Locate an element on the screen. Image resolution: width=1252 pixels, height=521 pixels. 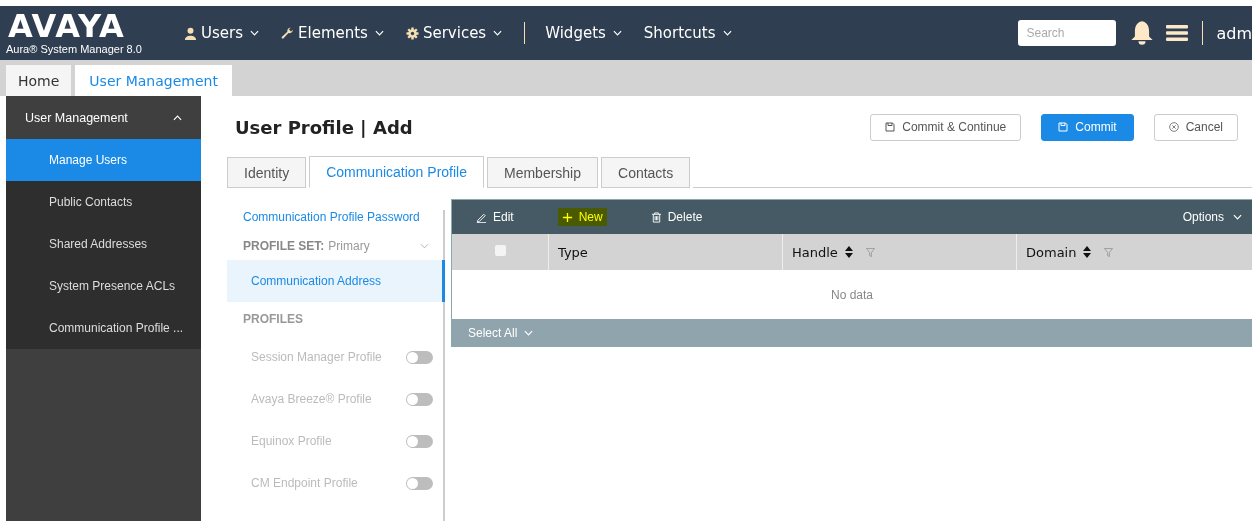
page-tab: User Management is located at coordinates (153, 80).